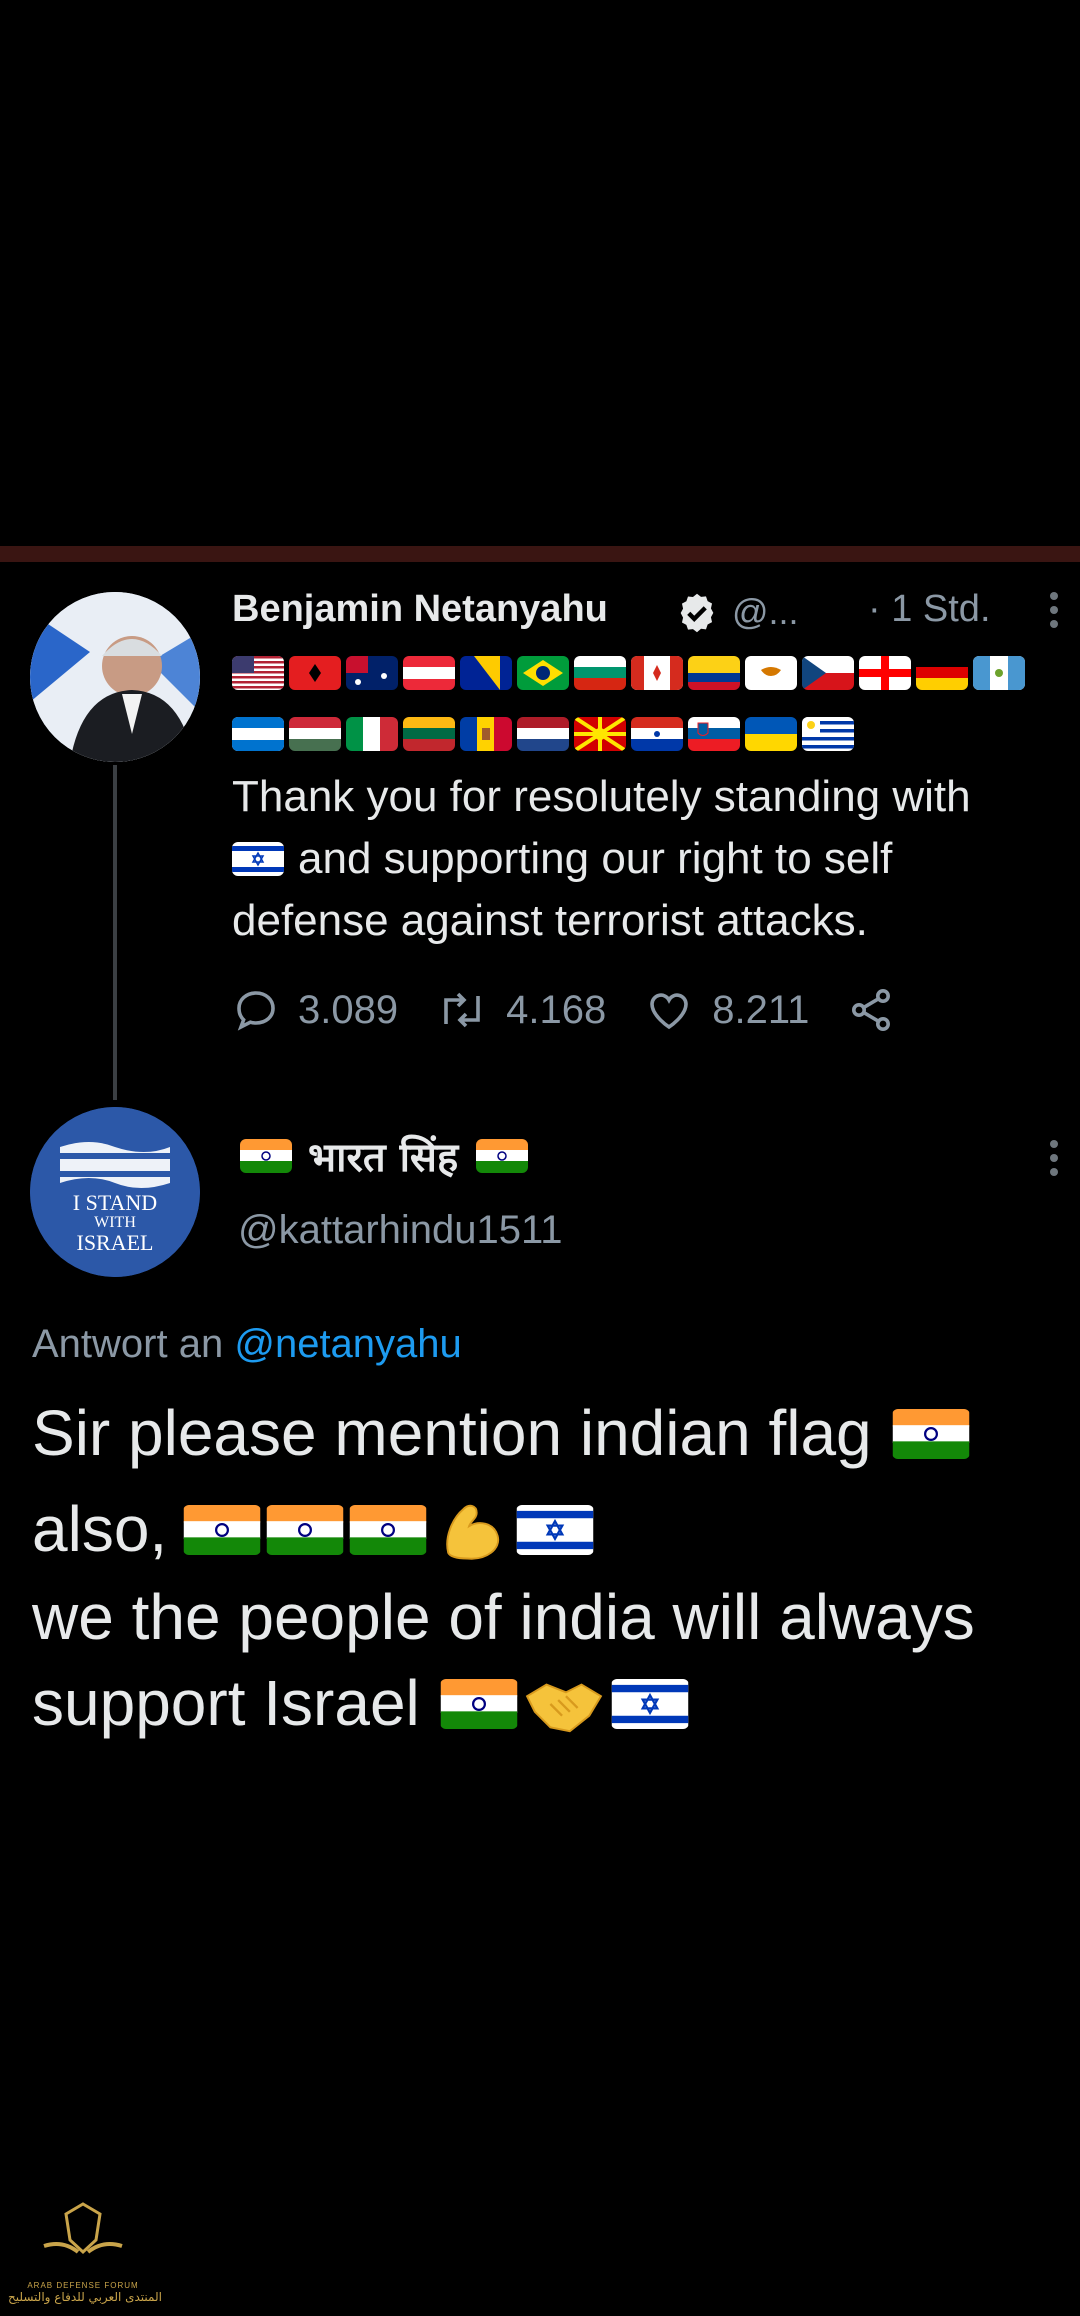  Describe the element at coordinates (657, 734) in the screenshot. I see `flag-py-icon` at that location.